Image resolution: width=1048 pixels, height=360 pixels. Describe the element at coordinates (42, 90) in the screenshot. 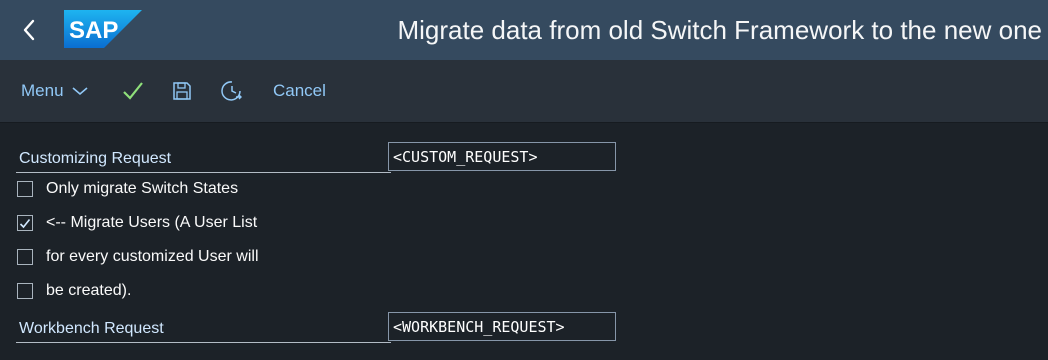

I see `menu-button-label: Menu` at that location.